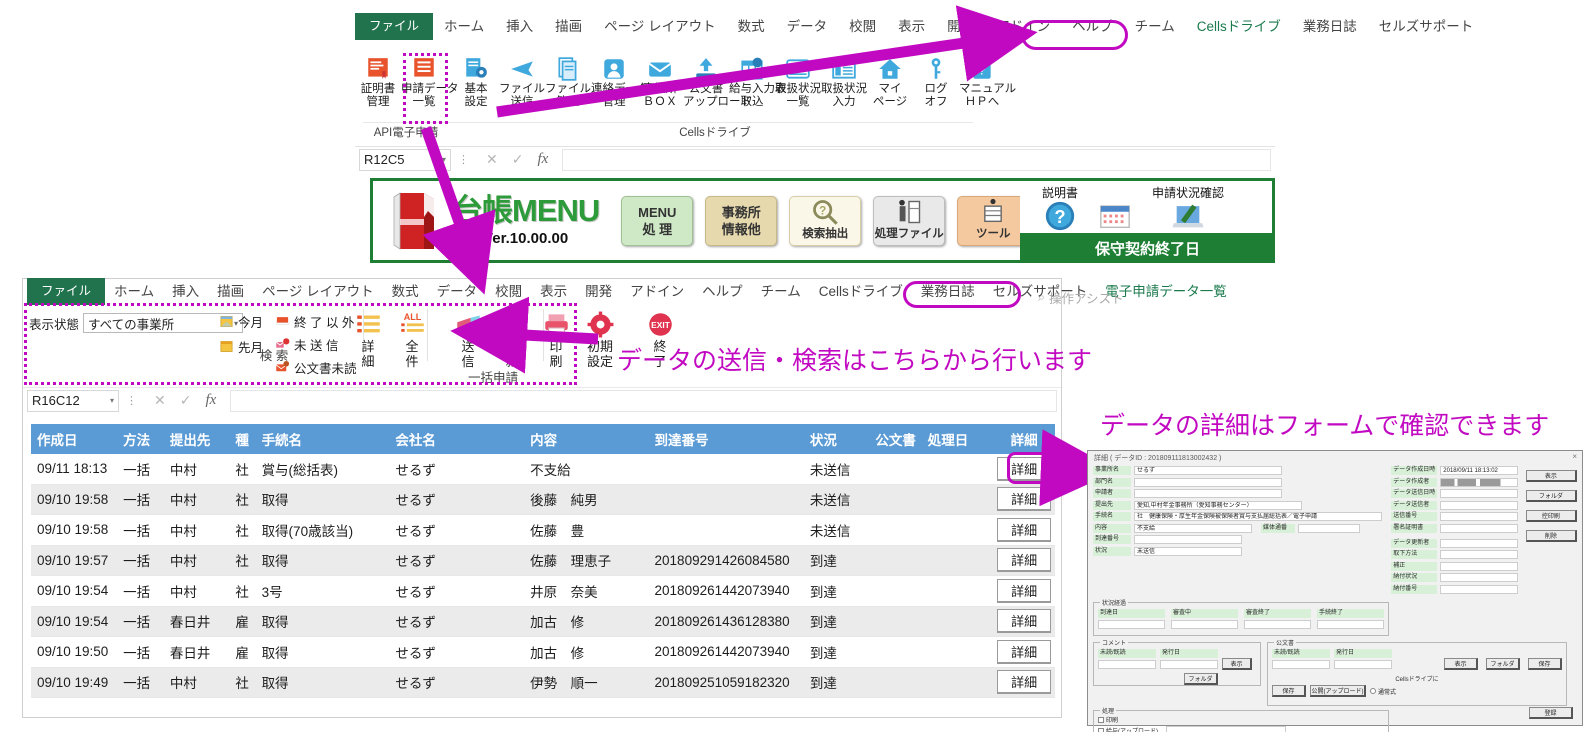 Image resolution: width=1595 pixels, height=732 pixels. What do you see at coordinates (1208, 470) in the screenshot?
I see `detail-form-value: せるず` at bounding box center [1208, 470].